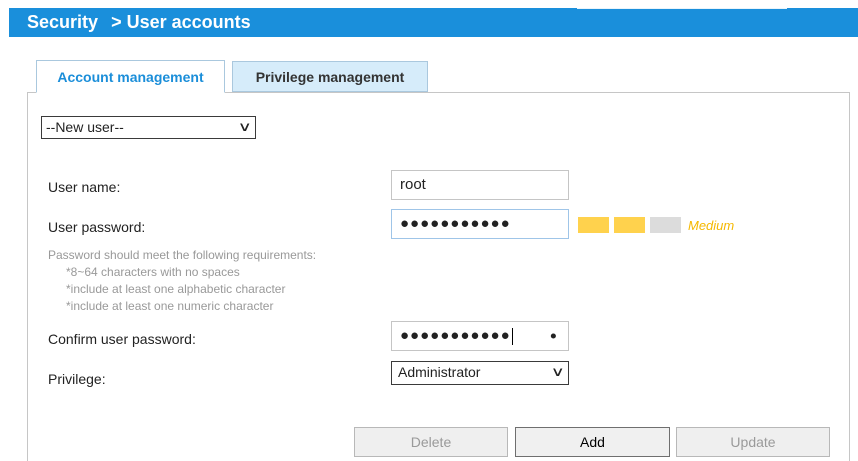 Image resolution: width=858 pixels, height=461 pixels. I want to click on user-select-value: --New user--, so click(85, 127).